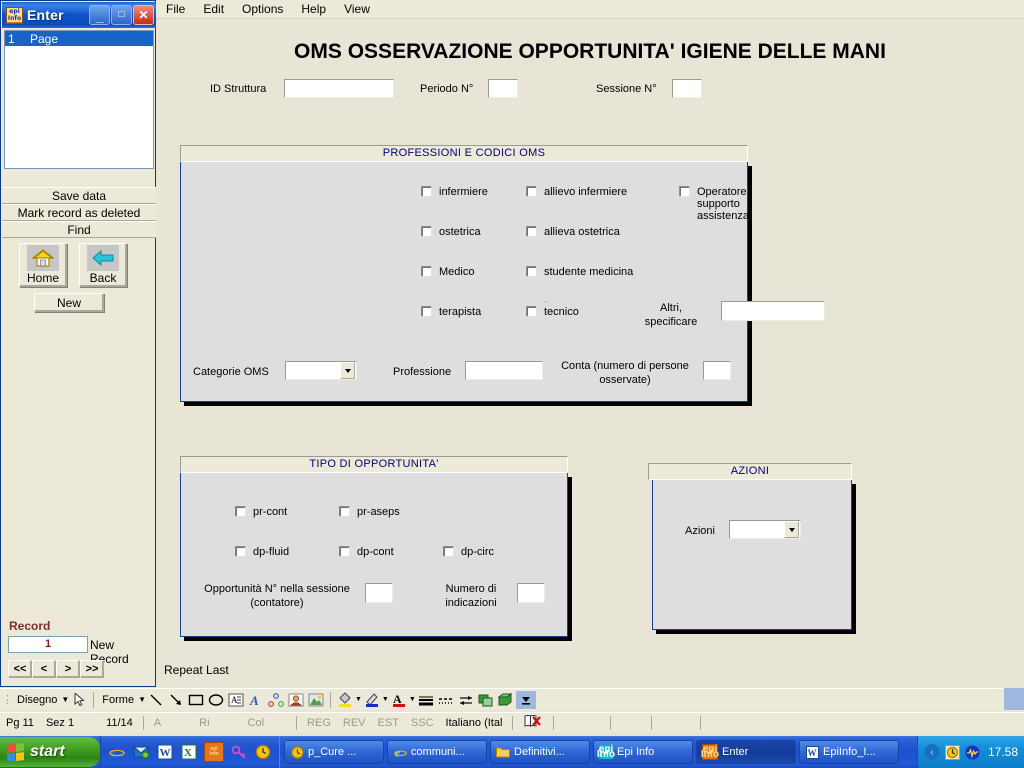 The image size is (1024, 768). I want to click on new-button: New, so click(69, 302).